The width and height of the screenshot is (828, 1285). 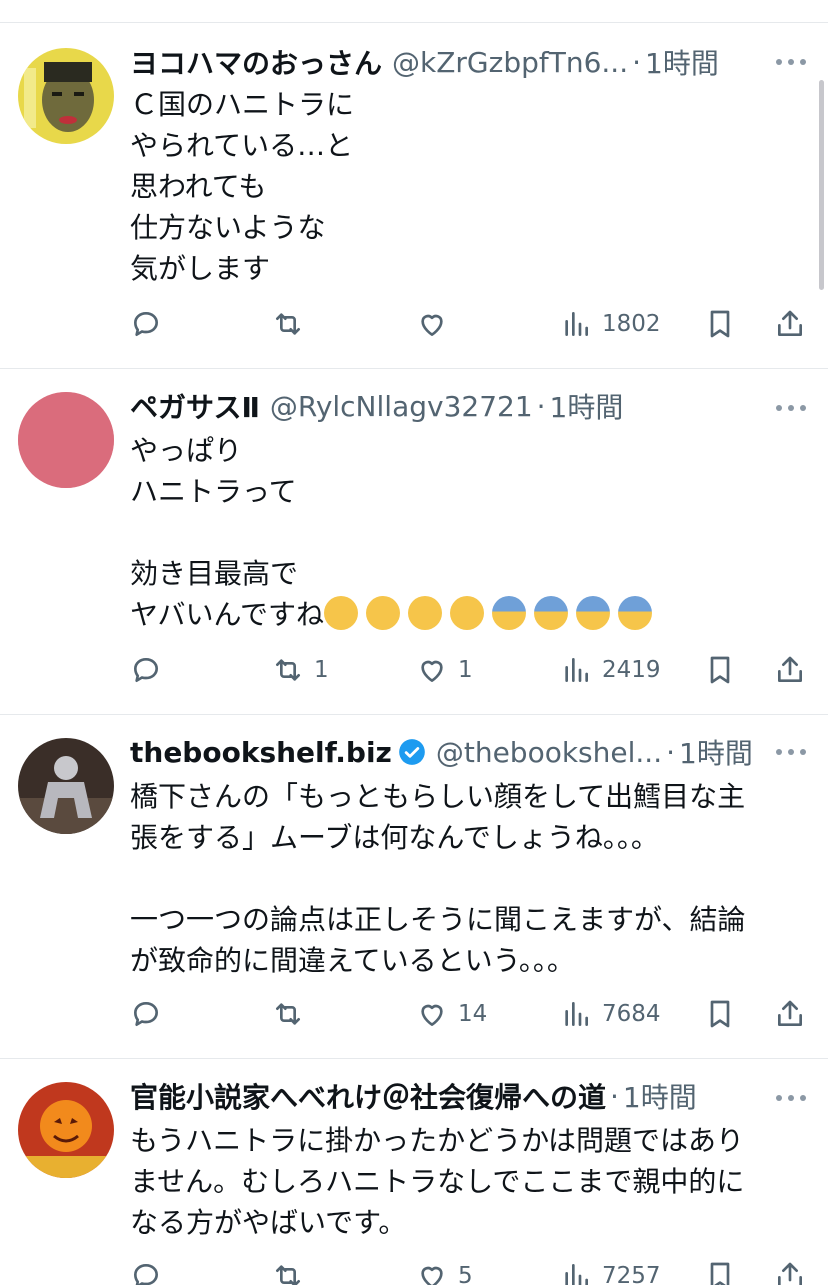 What do you see at coordinates (256, 62) in the screenshot?
I see `display-name: ヨコハマのおっさん` at bounding box center [256, 62].